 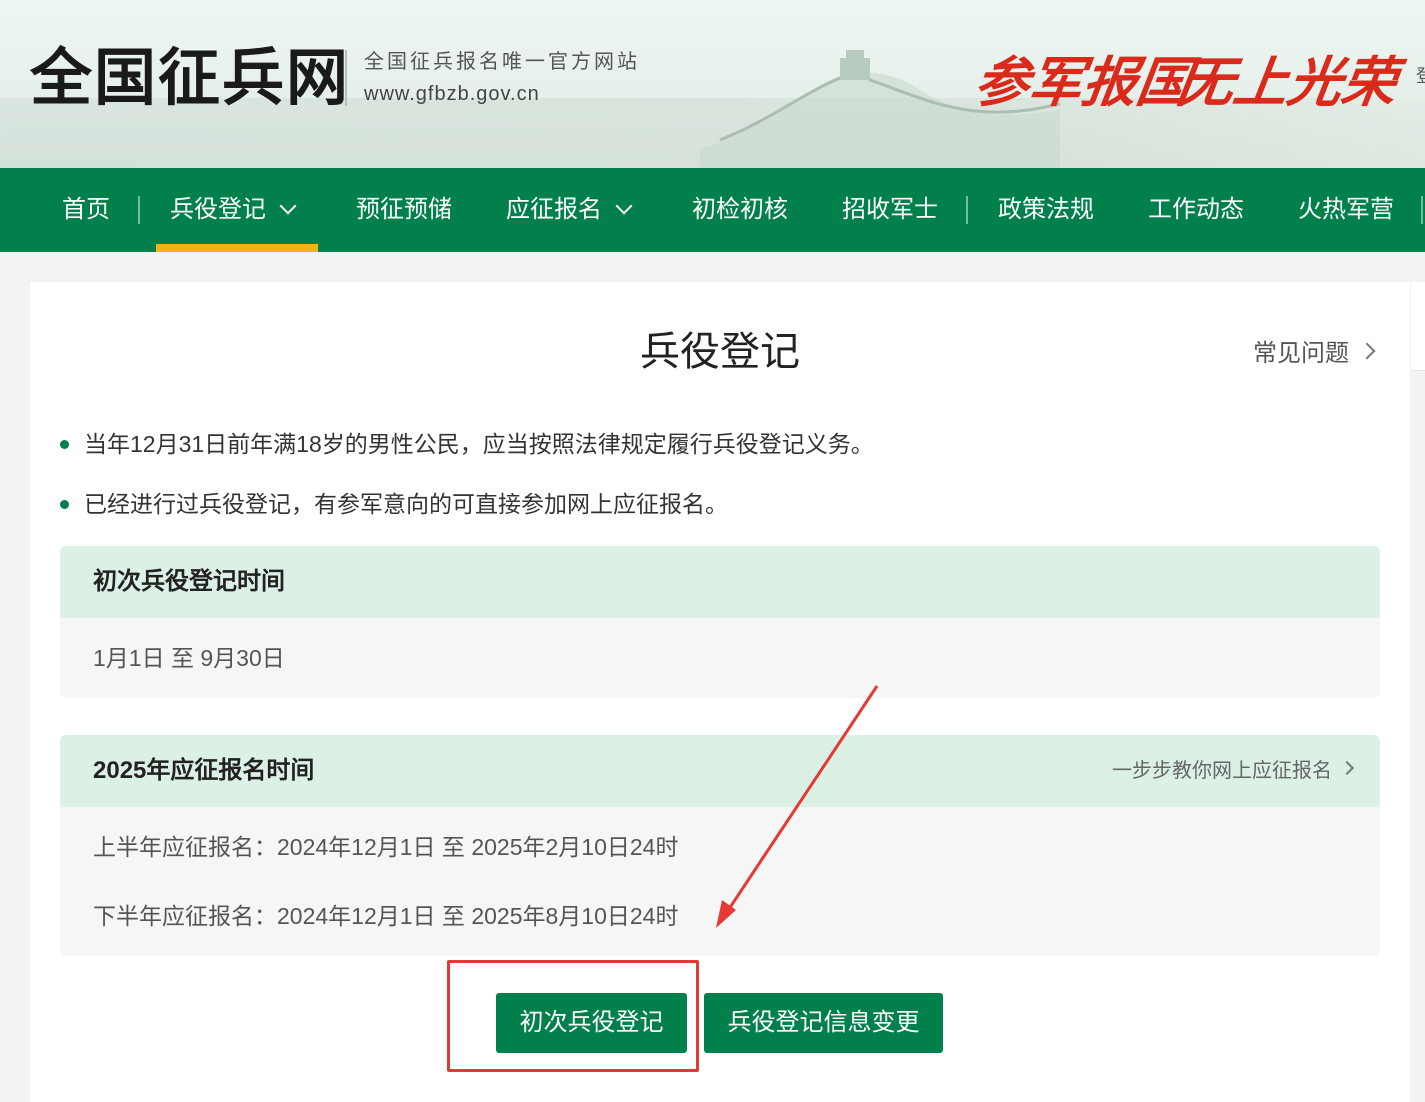 What do you see at coordinates (204, 770) in the screenshot?
I see `enlistment-heading: 2025年应征报名时间` at bounding box center [204, 770].